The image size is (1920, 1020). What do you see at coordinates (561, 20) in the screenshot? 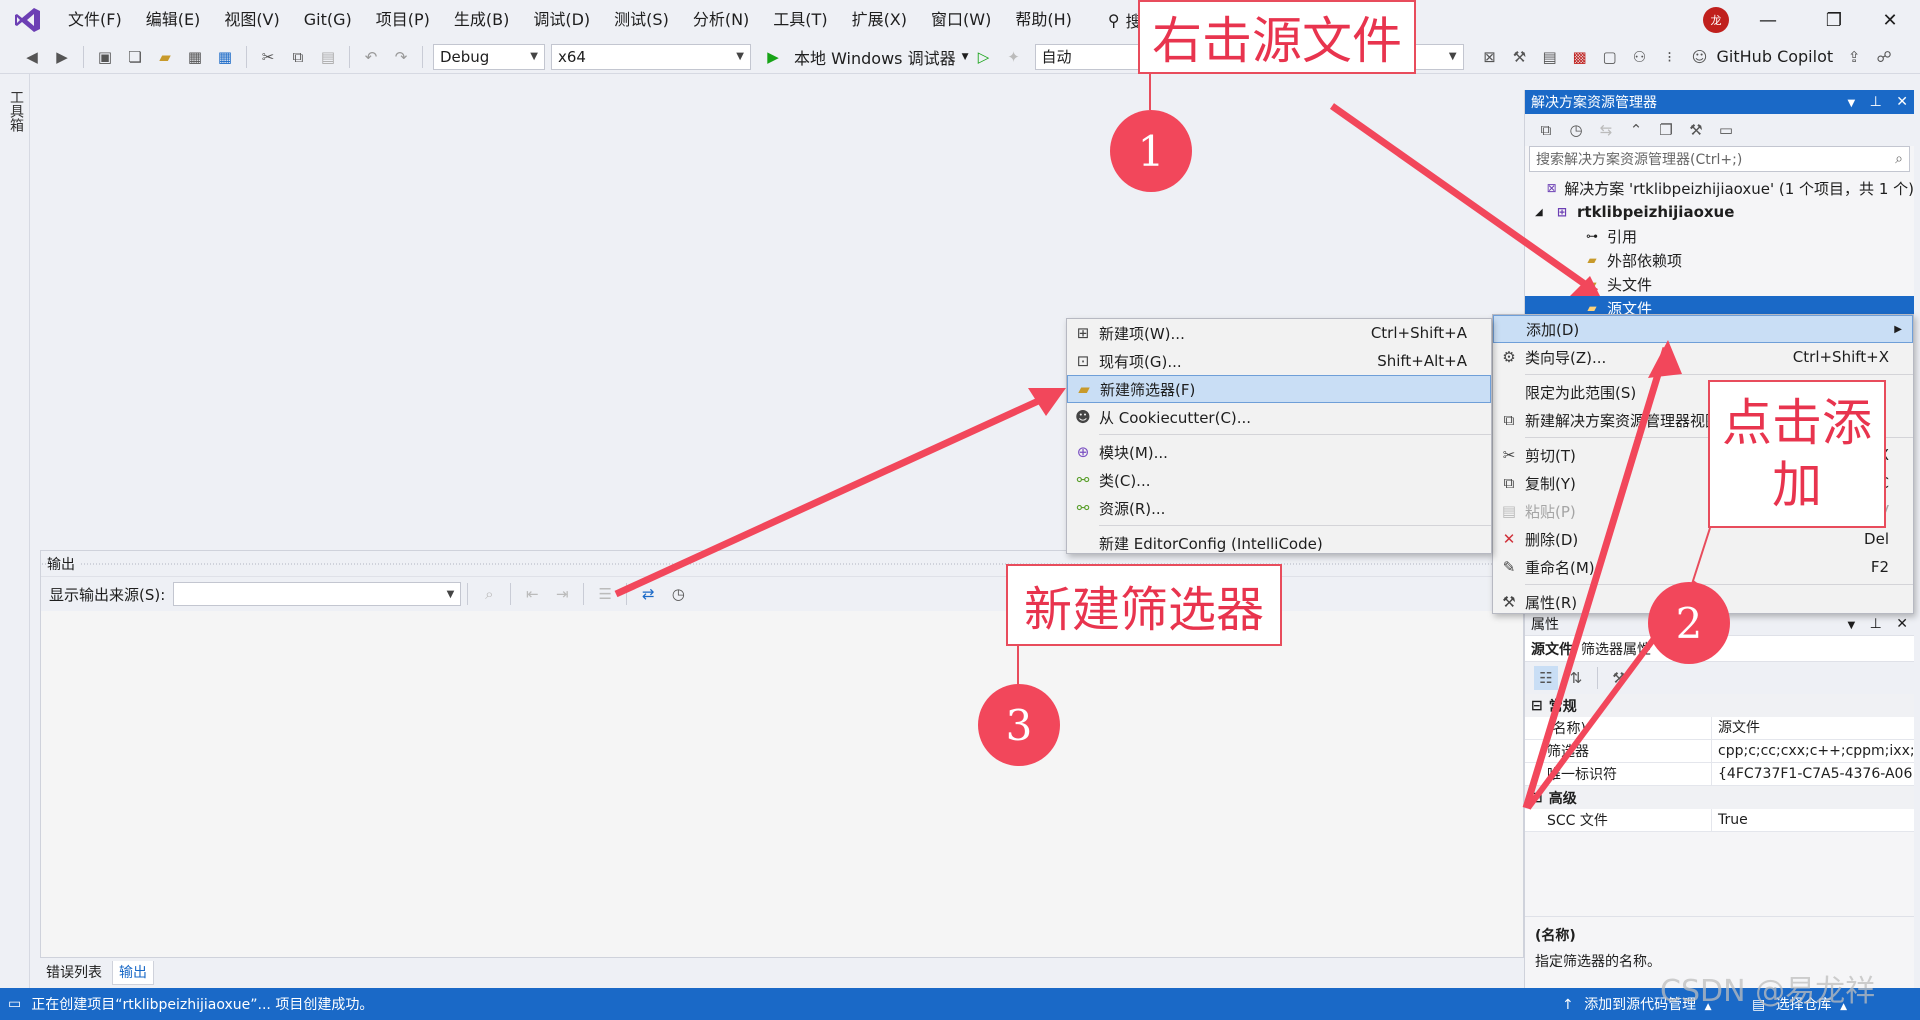
I see `menu-item: 调试(D)` at bounding box center [561, 20].